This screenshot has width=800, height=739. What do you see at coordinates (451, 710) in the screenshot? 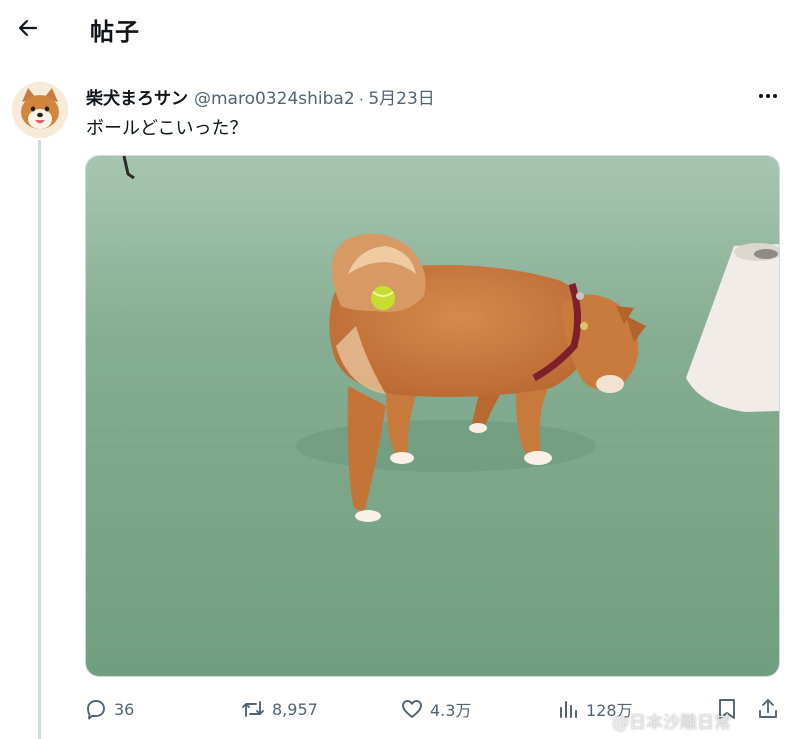
I see `like-count: 4.3万` at bounding box center [451, 710].